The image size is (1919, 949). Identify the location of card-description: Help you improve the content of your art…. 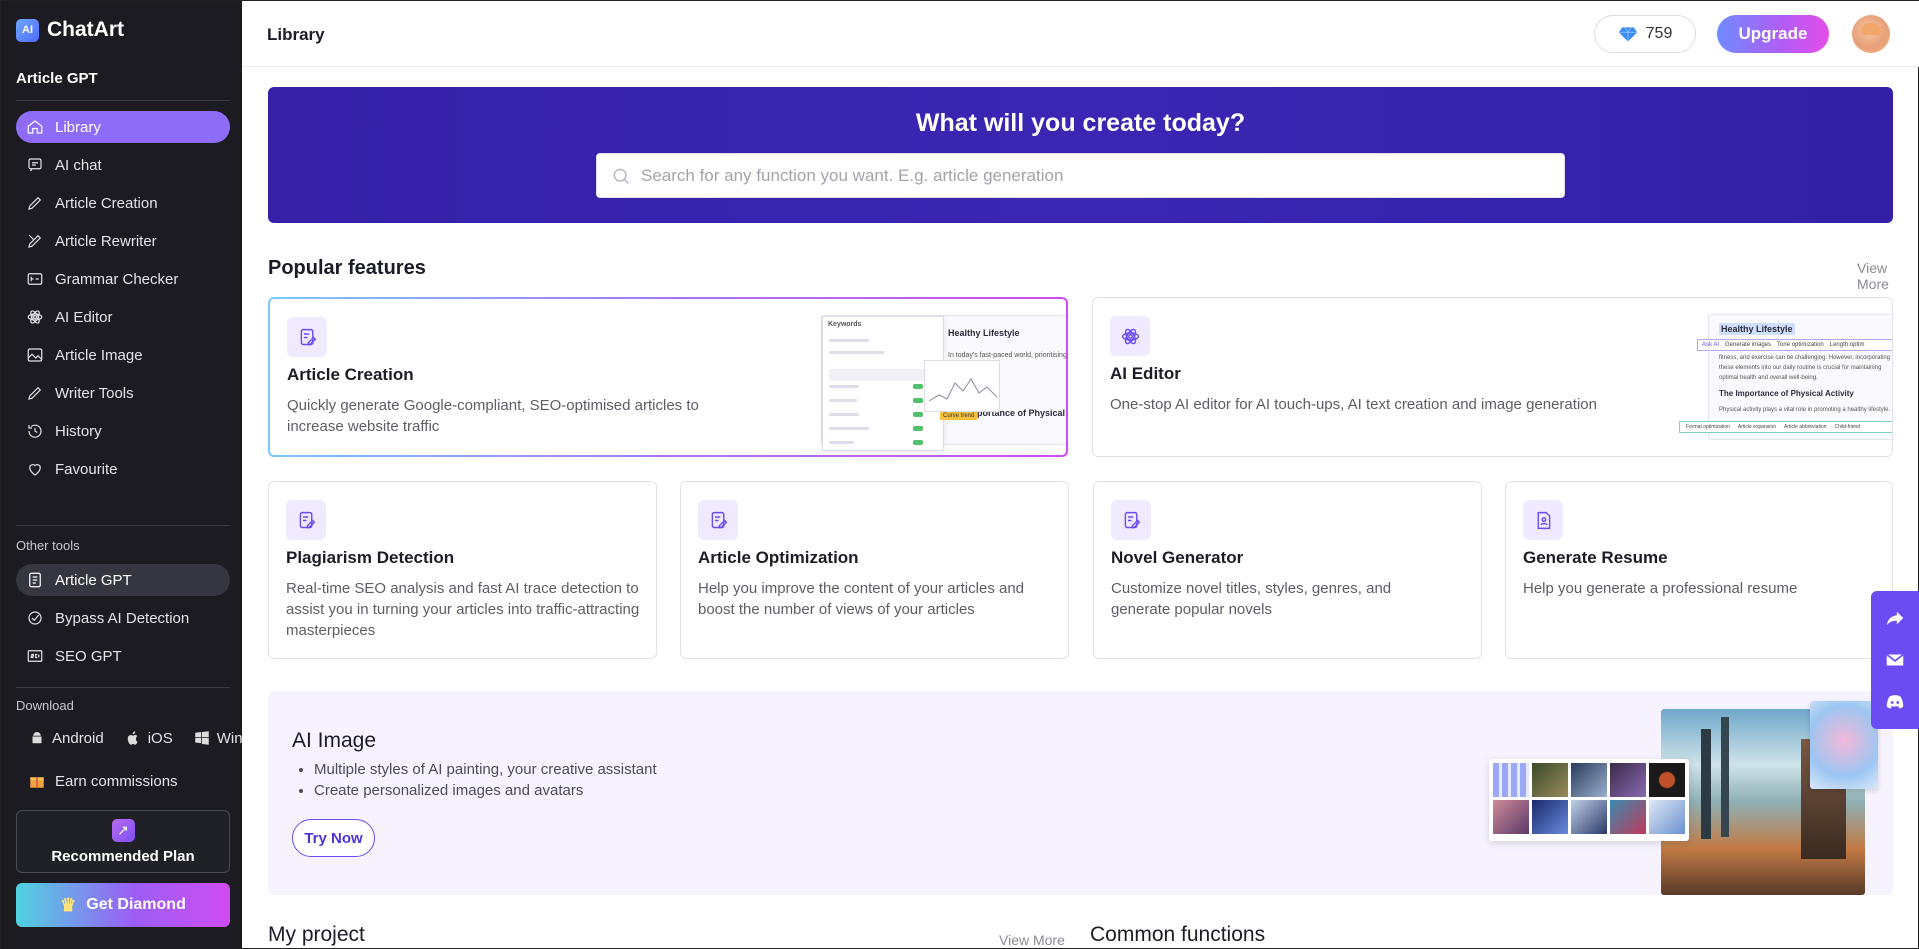
(861, 599).